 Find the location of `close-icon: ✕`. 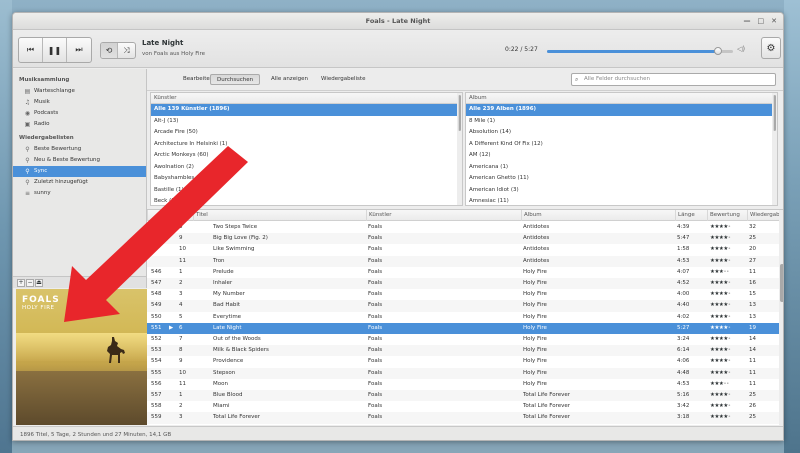

close-icon: ✕ is located at coordinates (774, 21).